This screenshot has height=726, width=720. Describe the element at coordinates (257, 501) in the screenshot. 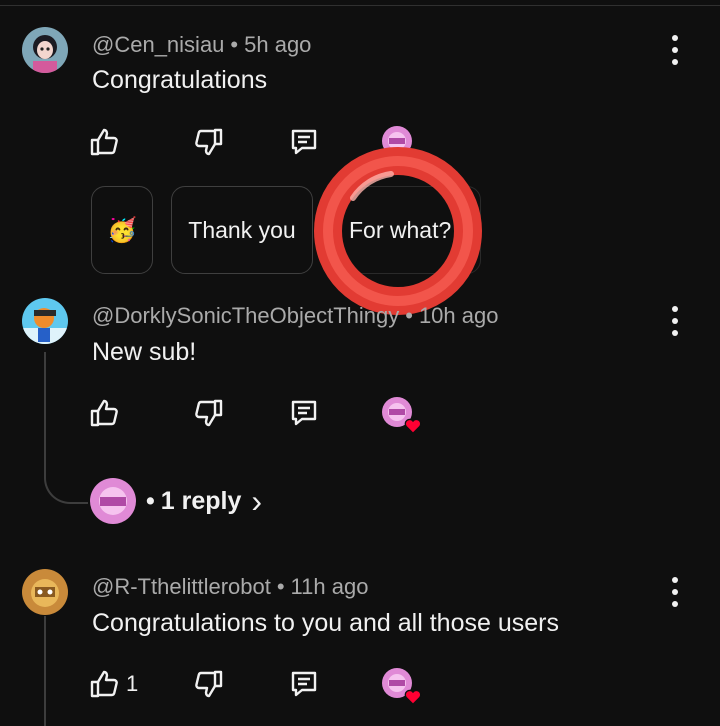

I see `chevron-right-icon: ›` at that location.